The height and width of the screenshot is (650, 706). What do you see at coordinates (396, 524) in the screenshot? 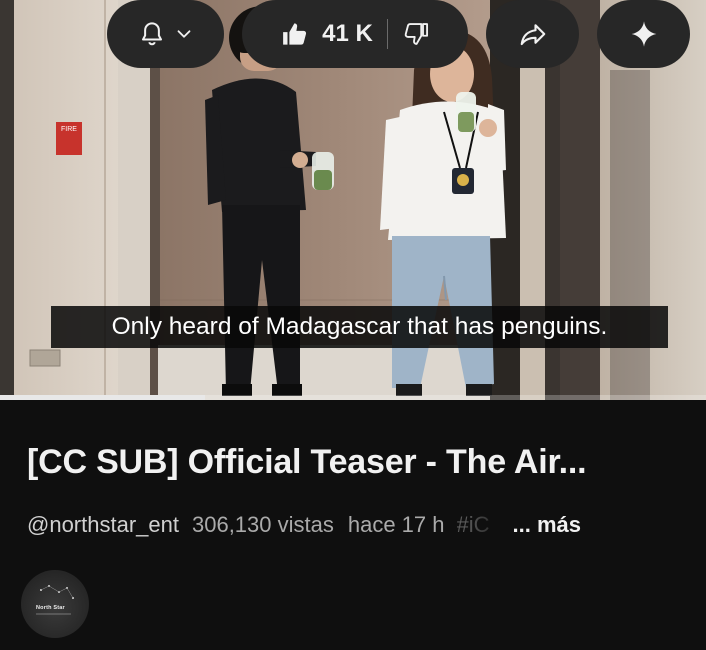
I see `upload-age: hace 17 h` at bounding box center [396, 524].